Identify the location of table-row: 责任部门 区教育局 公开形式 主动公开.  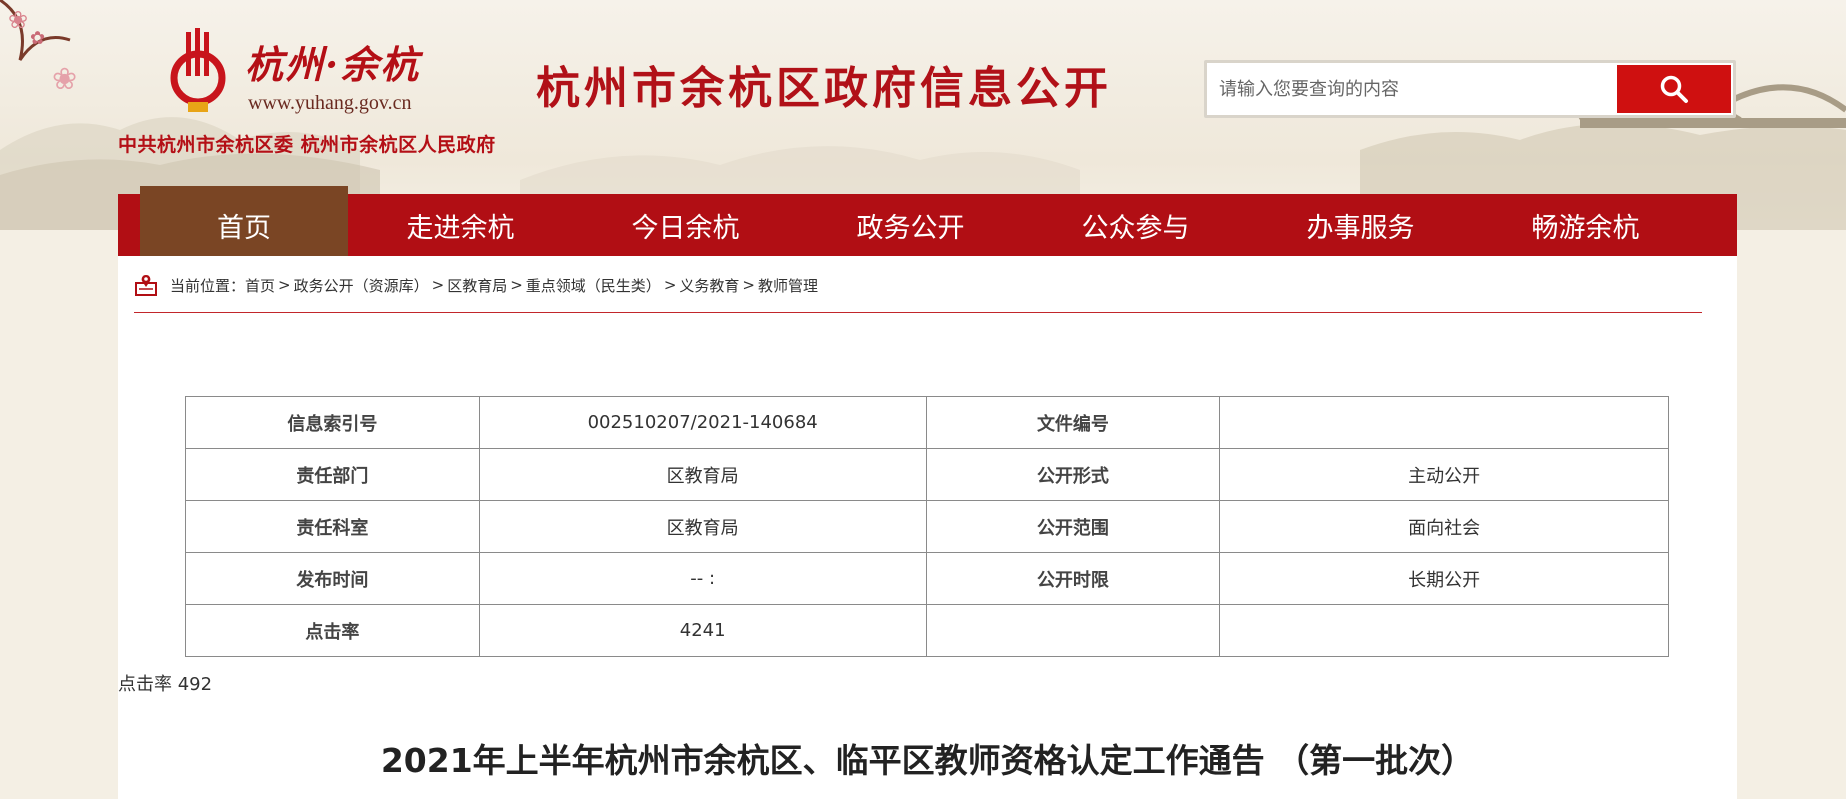
(927, 474).